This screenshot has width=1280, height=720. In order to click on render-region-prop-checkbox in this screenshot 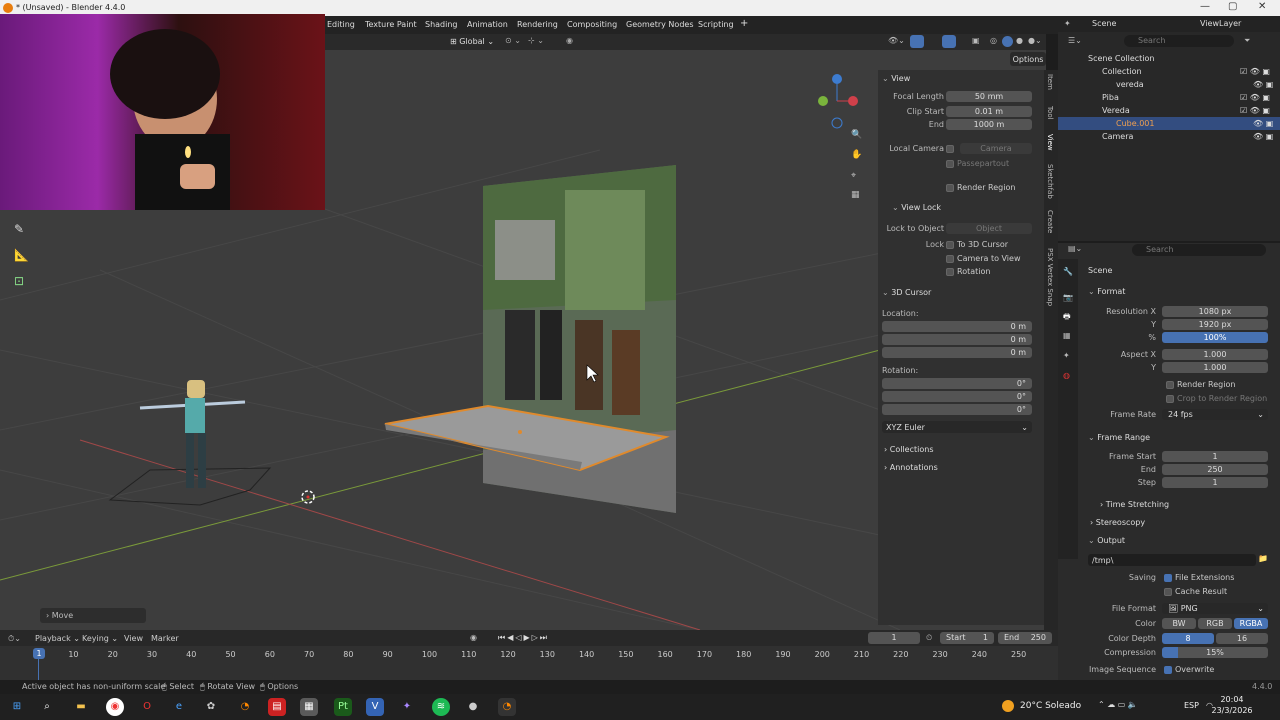, I will do `click(1170, 384)`.